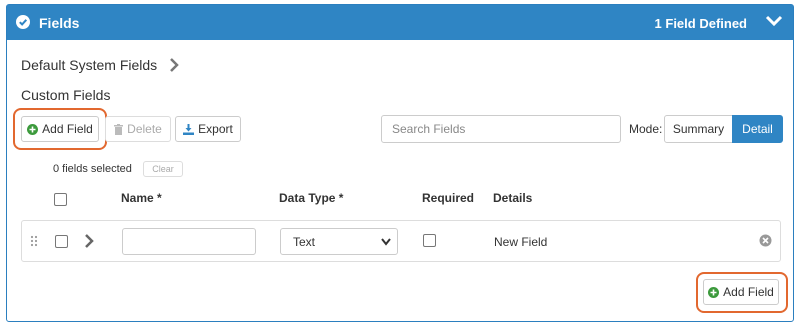 The height and width of the screenshot is (326, 800). I want to click on export-label: Export, so click(215, 129).